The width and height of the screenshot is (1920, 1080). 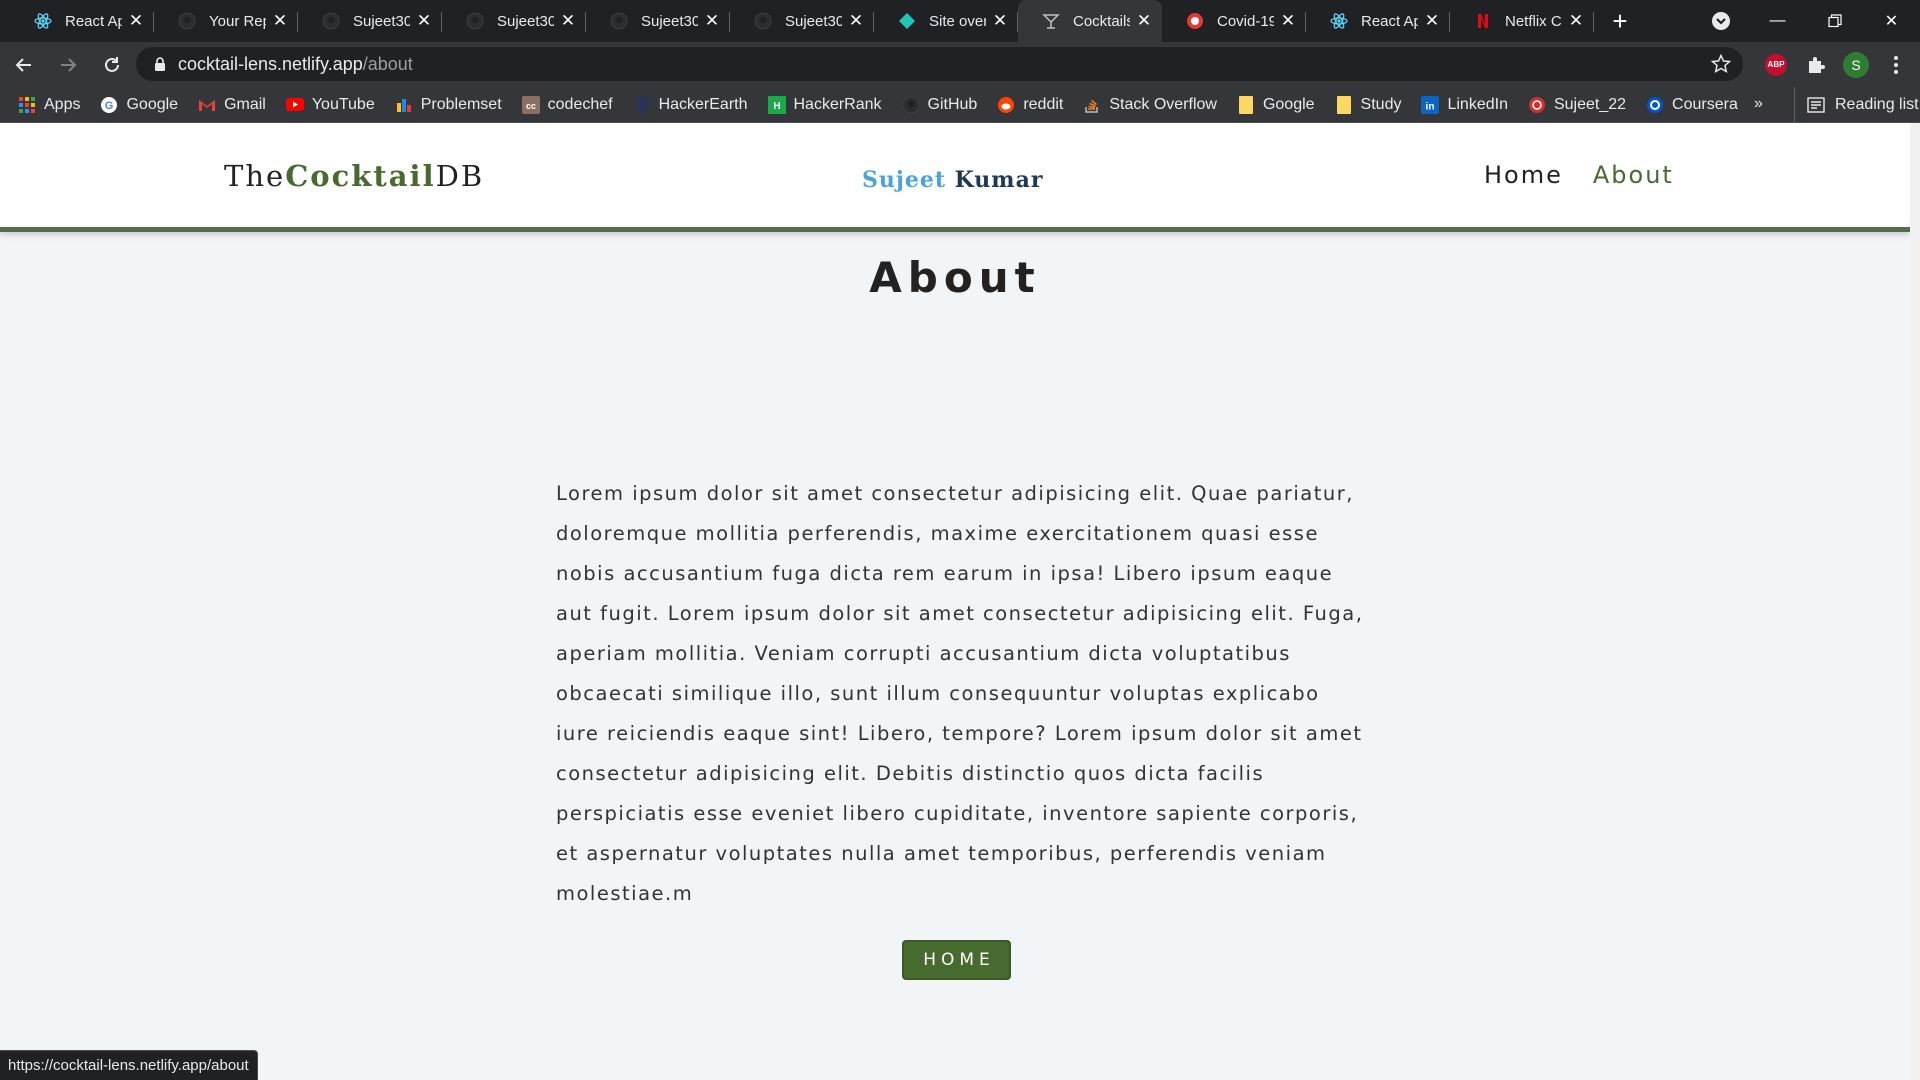 I want to click on bookmark-star-icon, so click(x=1721, y=66).